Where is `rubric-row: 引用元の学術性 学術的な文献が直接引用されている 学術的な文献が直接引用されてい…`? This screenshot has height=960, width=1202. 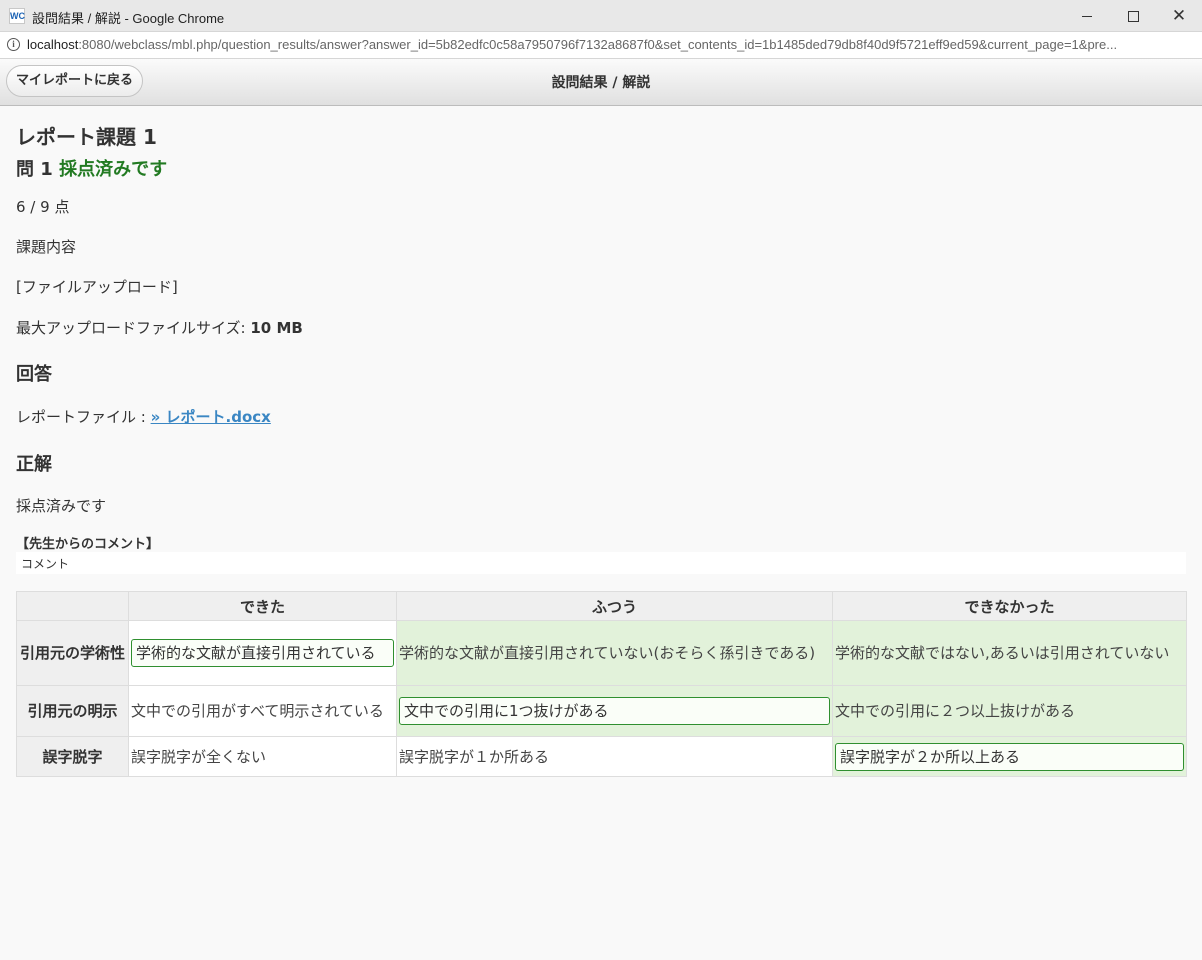 rubric-row: 引用元の学術性 学術的な文献が直接引用されている 学術的な文献が直接引用されてい… is located at coordinates (601, 653).